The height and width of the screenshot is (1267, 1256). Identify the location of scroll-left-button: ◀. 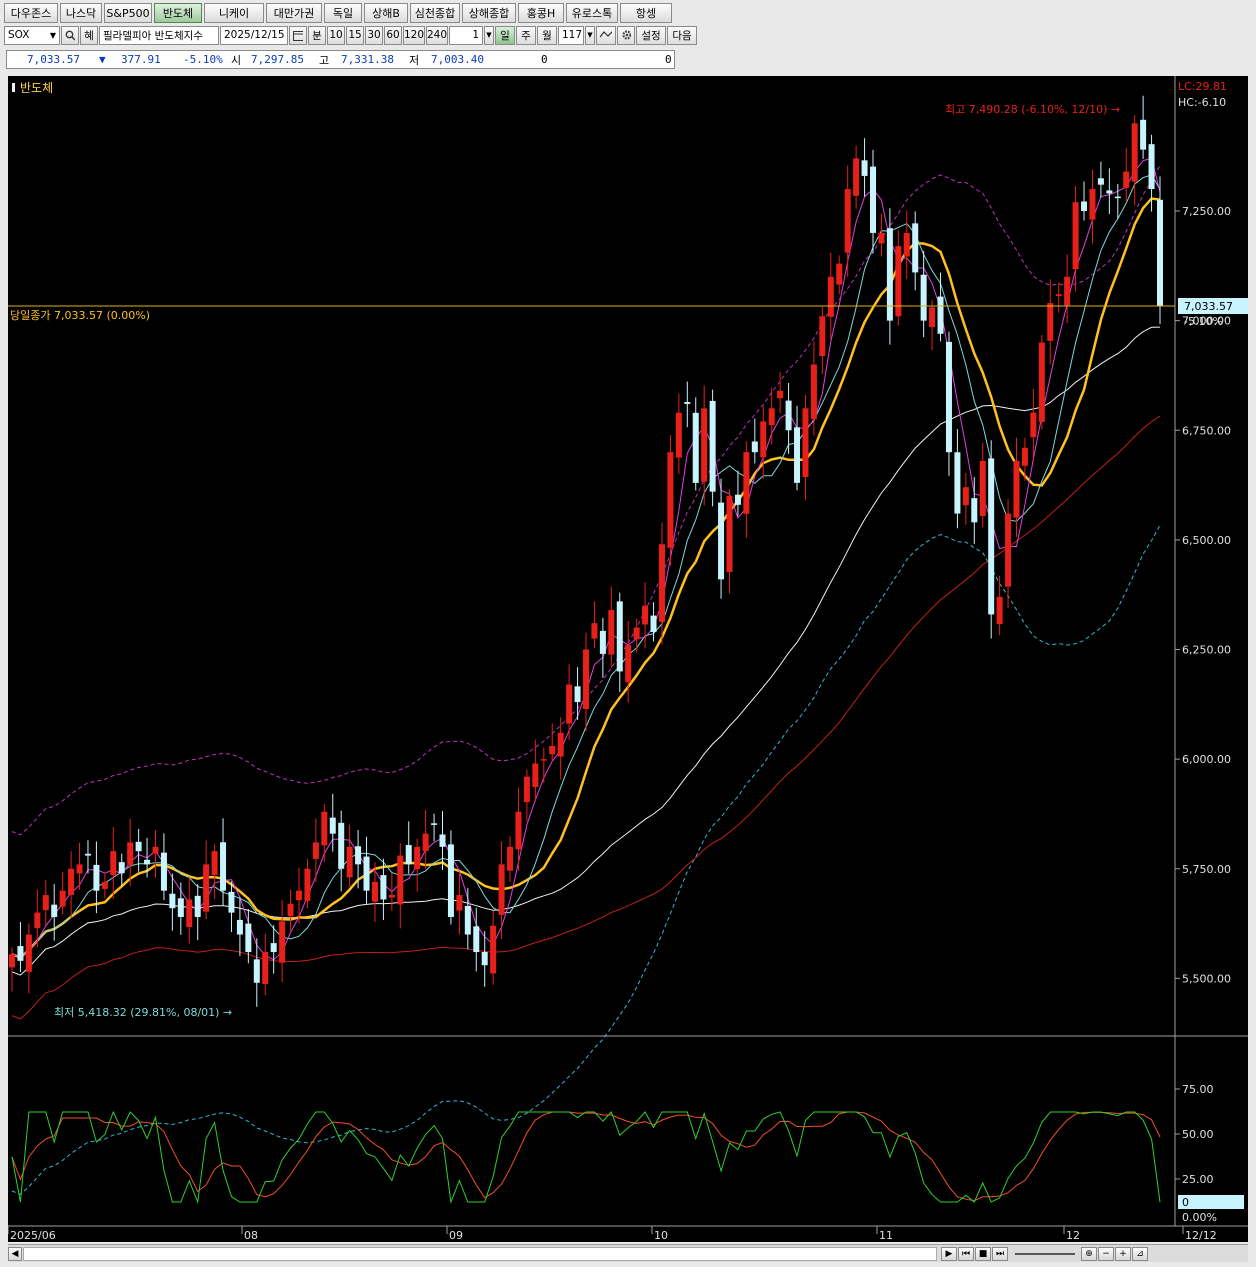
(15, 1253).